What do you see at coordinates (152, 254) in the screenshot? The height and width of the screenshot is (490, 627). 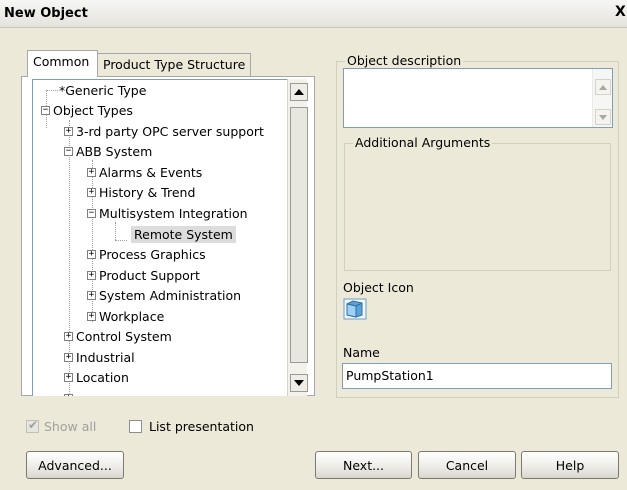 I see `tree-item-label: Process Graphics` at bounding box center [152, 254].